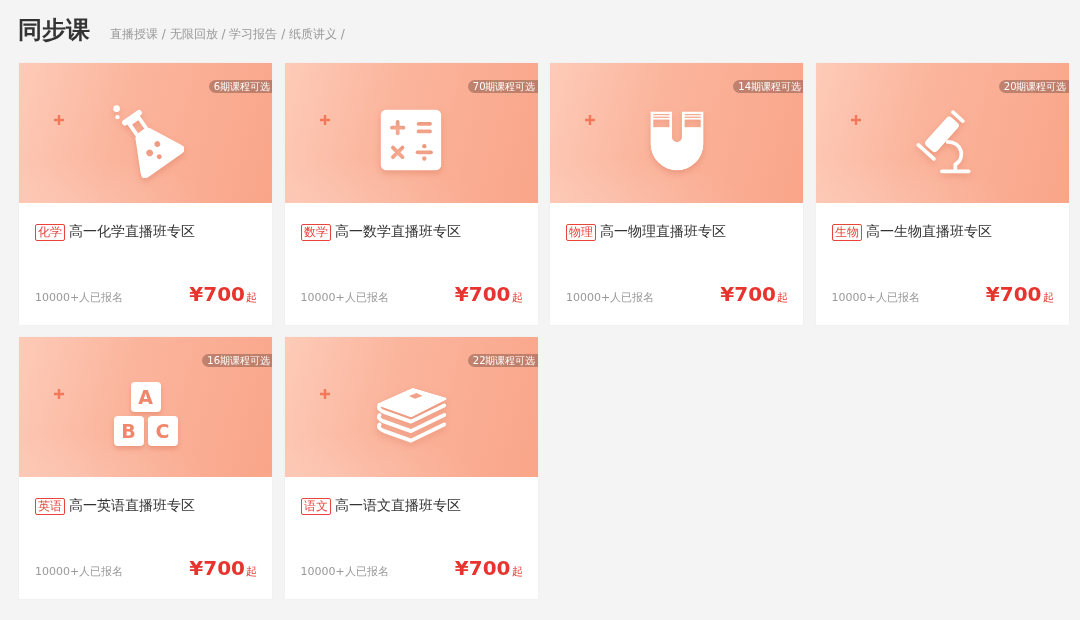 The height and width of the screenshot is (620, 1080). Describe the element at coordinates (411, 468) in the screenshot. I see `course-card: 22期课程可选 语文 高一语文直播班专区 10000+人已报名 ¥700起` at that location.